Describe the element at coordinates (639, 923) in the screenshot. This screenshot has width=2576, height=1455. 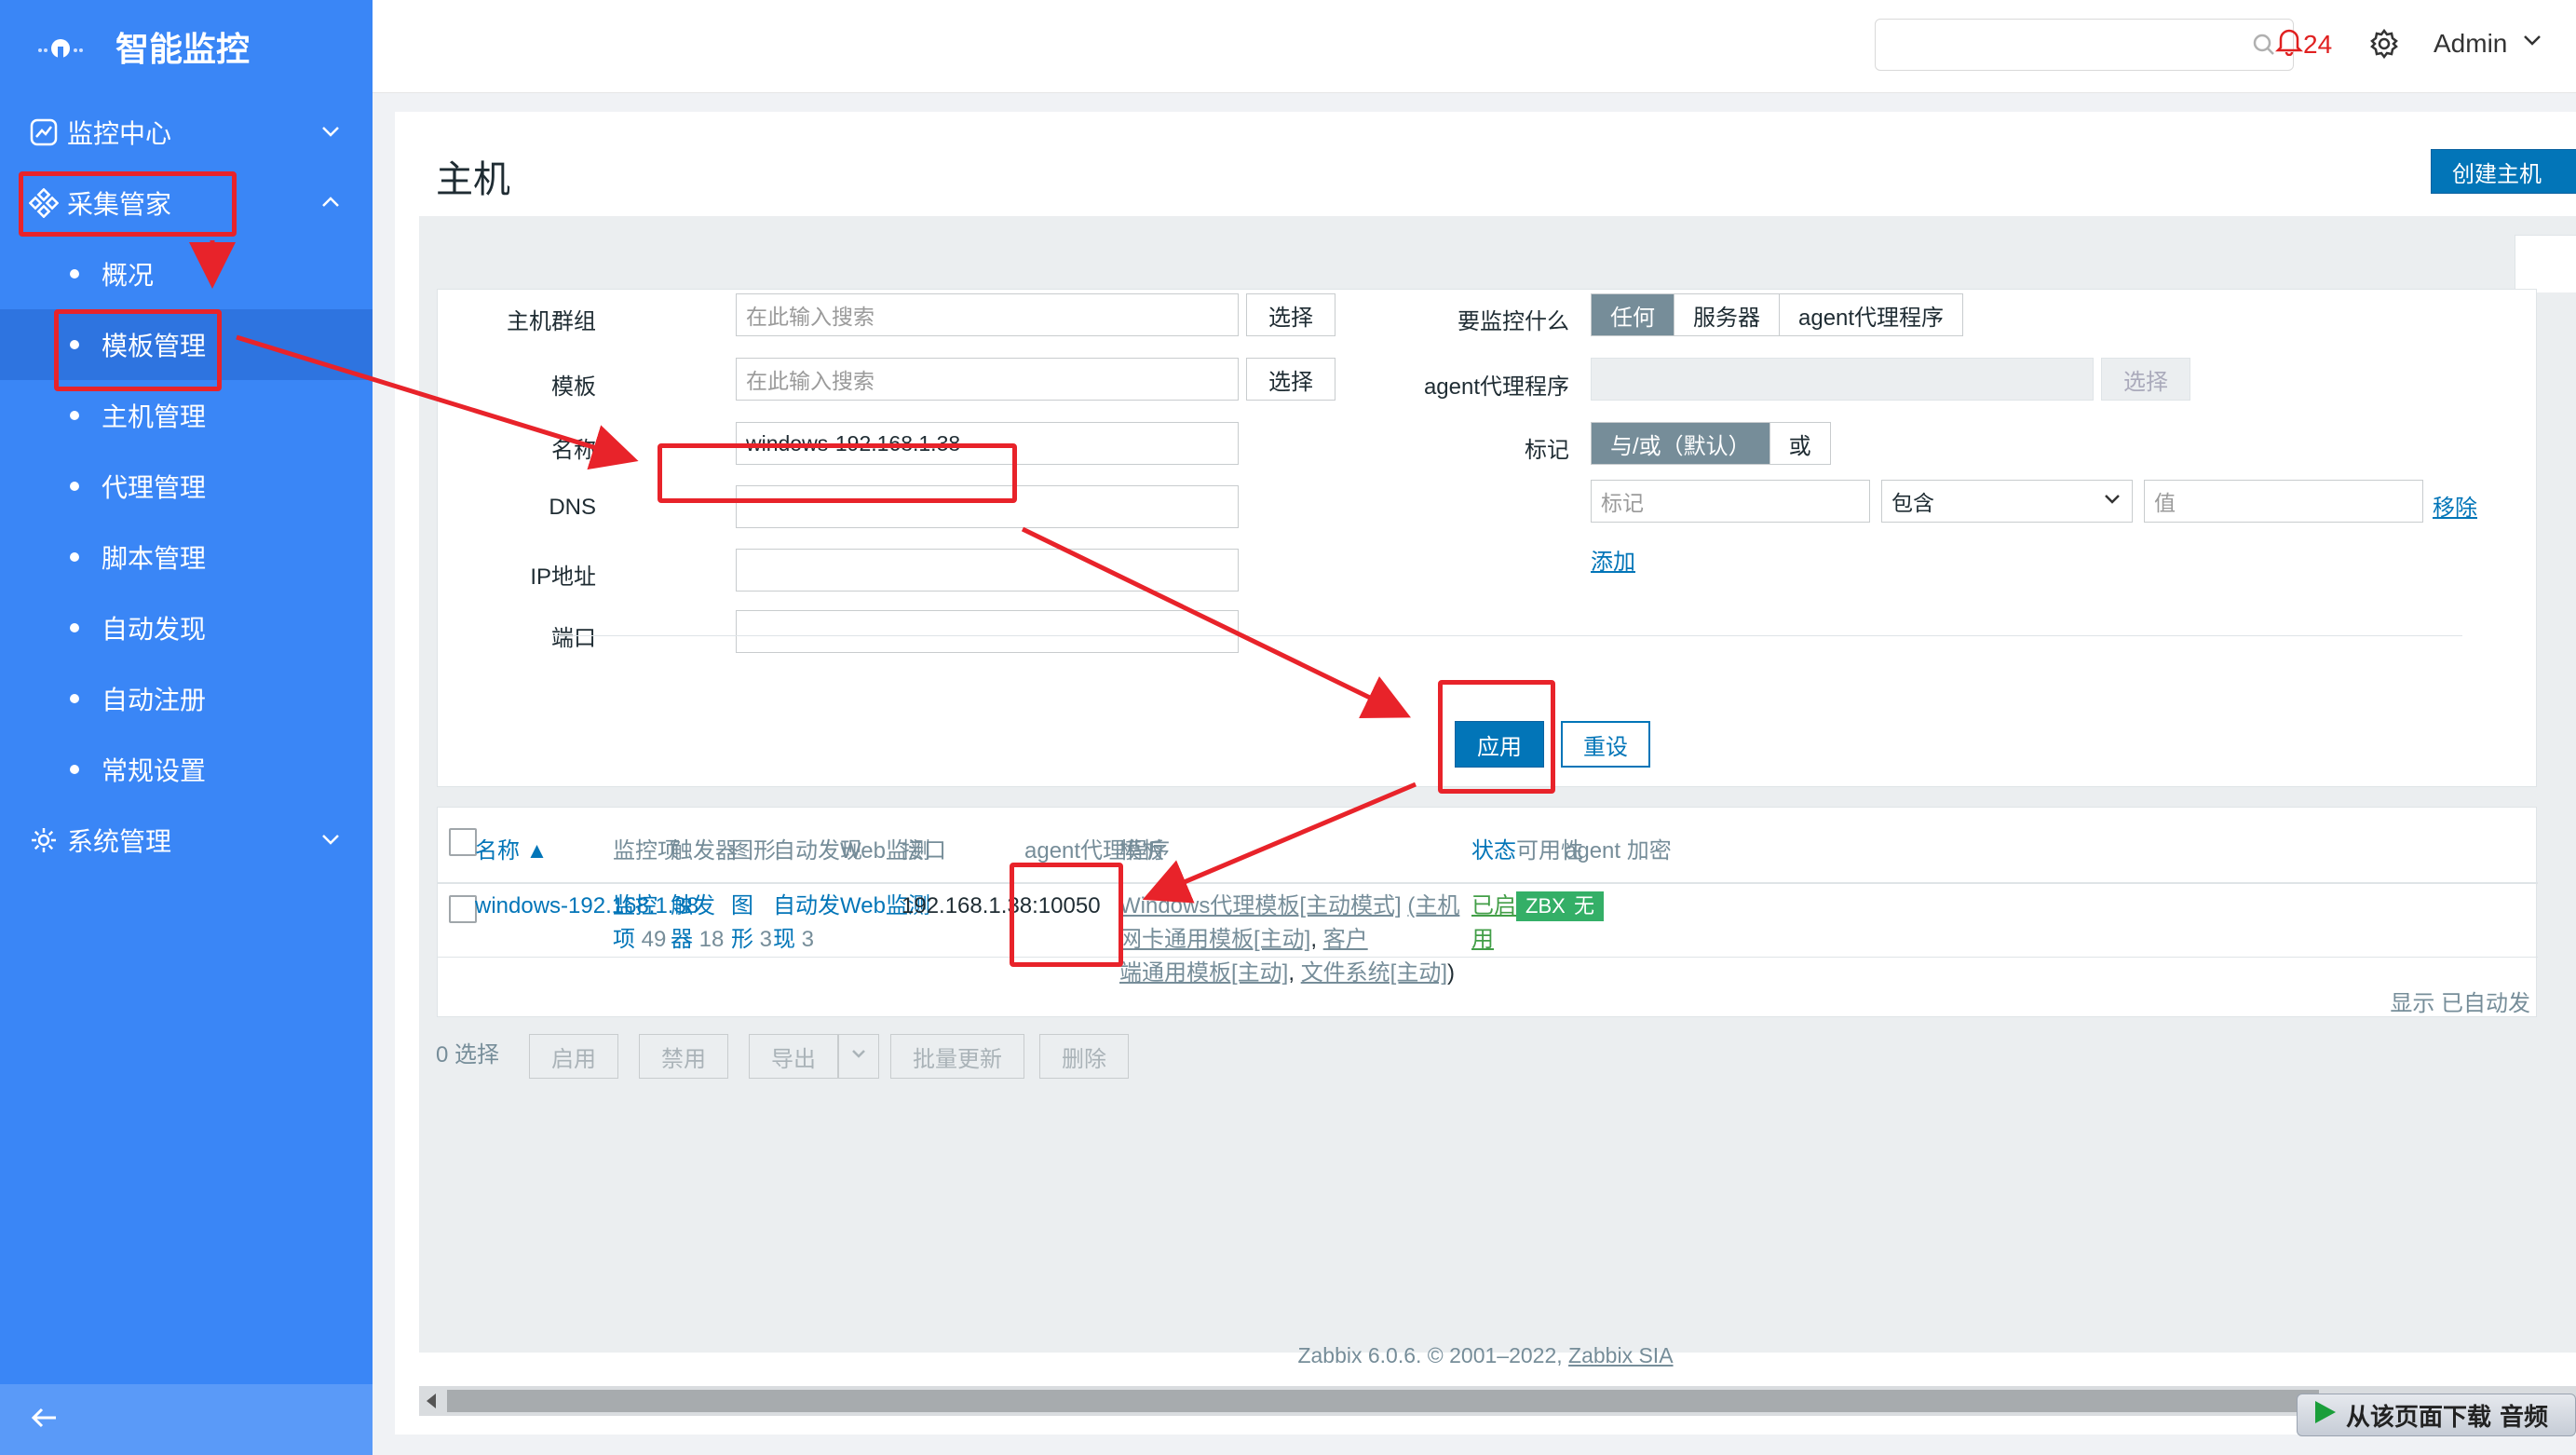
I see `items-link: 监控项 49` at that location.